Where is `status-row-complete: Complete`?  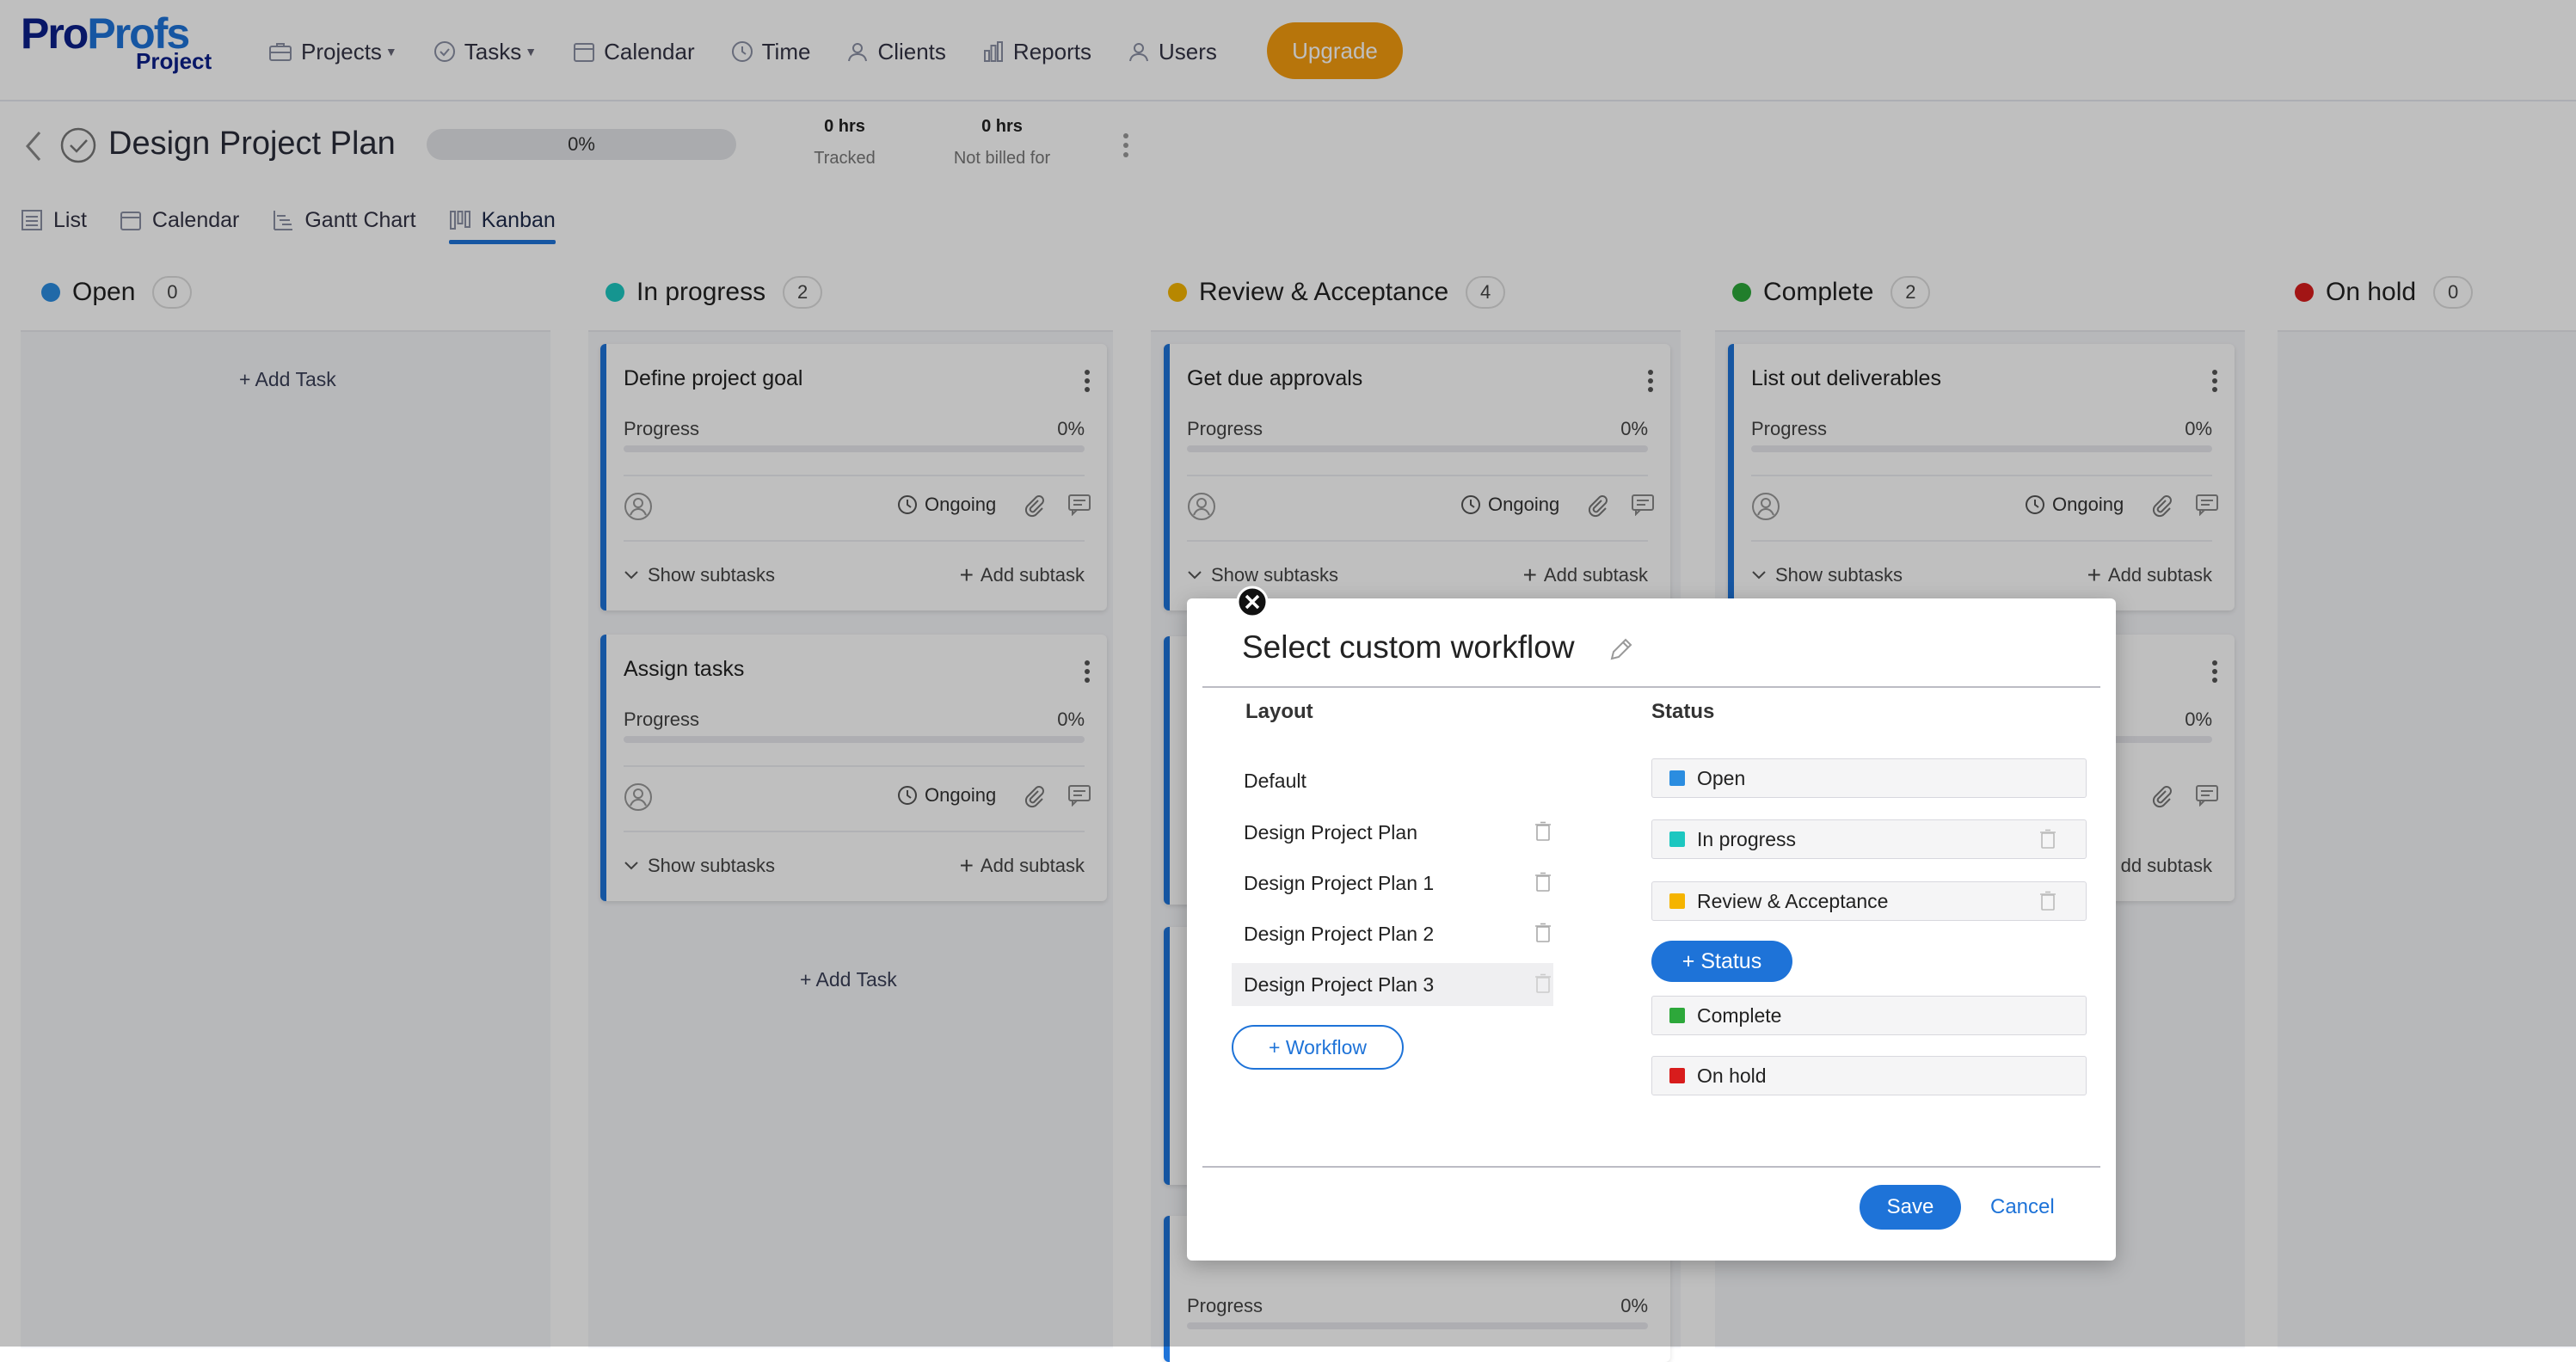
status-row-complete: Complete is located at coordinates (1869, 1015).